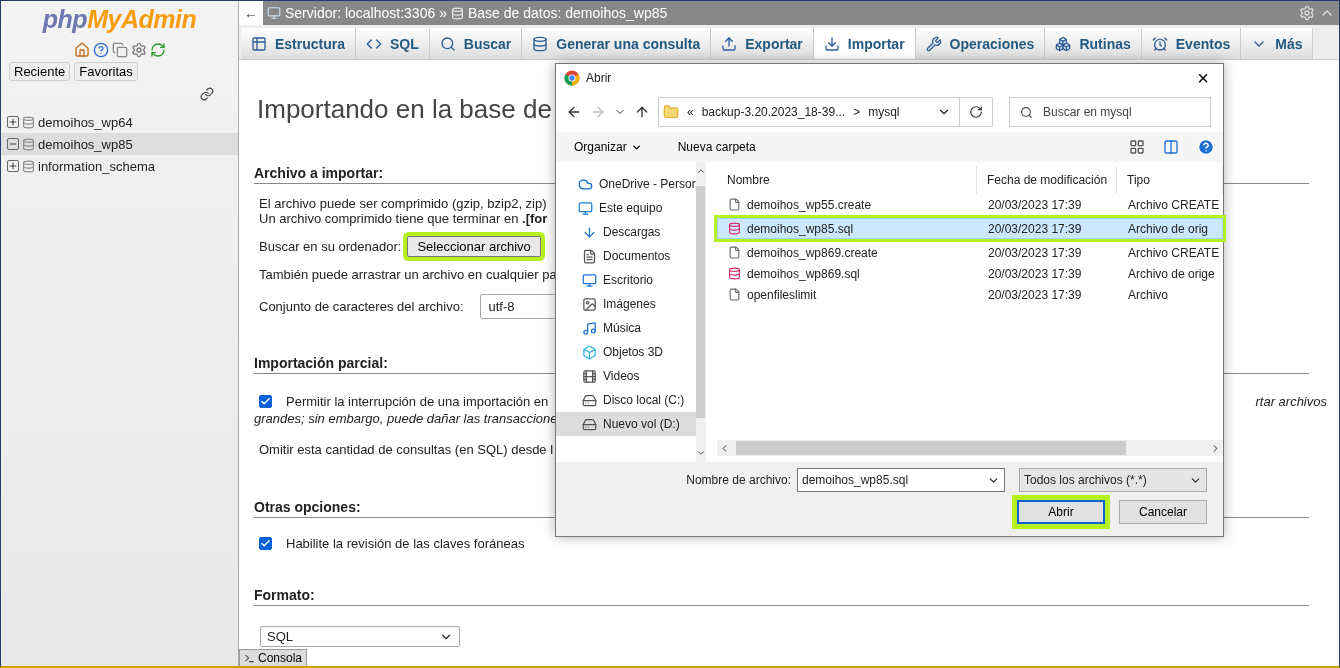 Image resolution: width=1340 pixels, height=668 pixels. What do you see at coordinates (589, 328) in the screenshot?
I see `music-icon` at bounding box center [589, 328].